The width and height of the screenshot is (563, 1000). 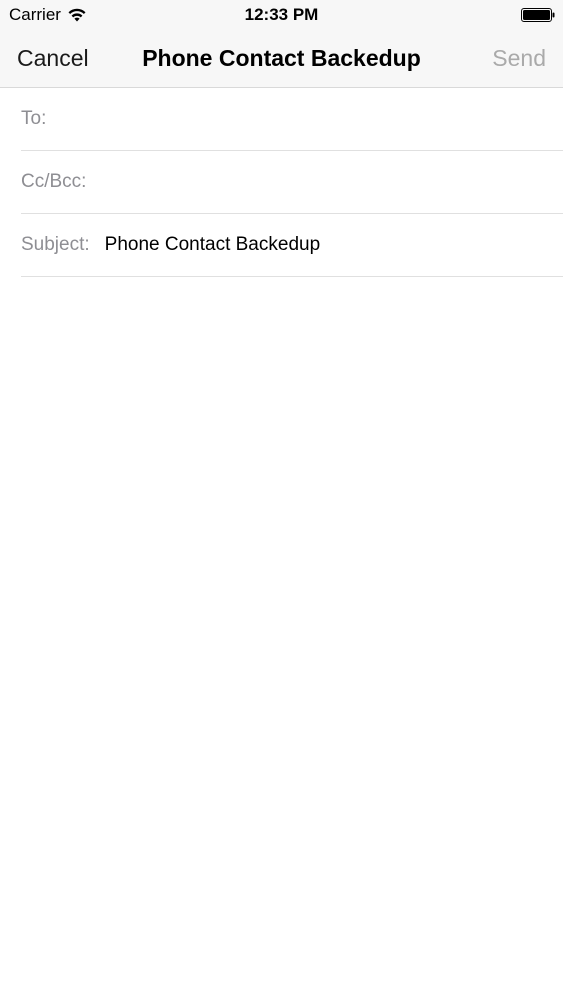 What do you see at coordinates (326, 245) in the screenshot?
I see `subject-field` at bounding box center [326, 245].